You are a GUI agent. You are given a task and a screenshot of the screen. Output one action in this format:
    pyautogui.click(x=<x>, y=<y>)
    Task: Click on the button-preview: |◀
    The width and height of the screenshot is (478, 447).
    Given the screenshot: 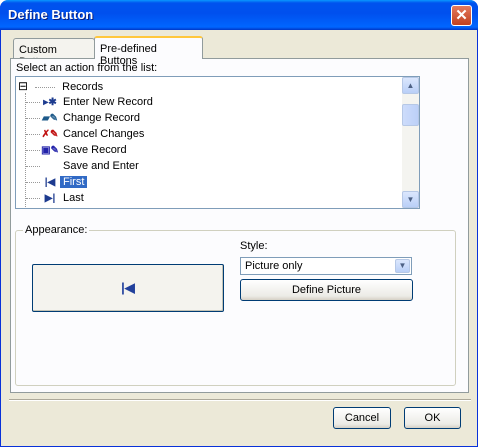 What is the action you would take?
    pyautogui.click(x=128, y=288)
    